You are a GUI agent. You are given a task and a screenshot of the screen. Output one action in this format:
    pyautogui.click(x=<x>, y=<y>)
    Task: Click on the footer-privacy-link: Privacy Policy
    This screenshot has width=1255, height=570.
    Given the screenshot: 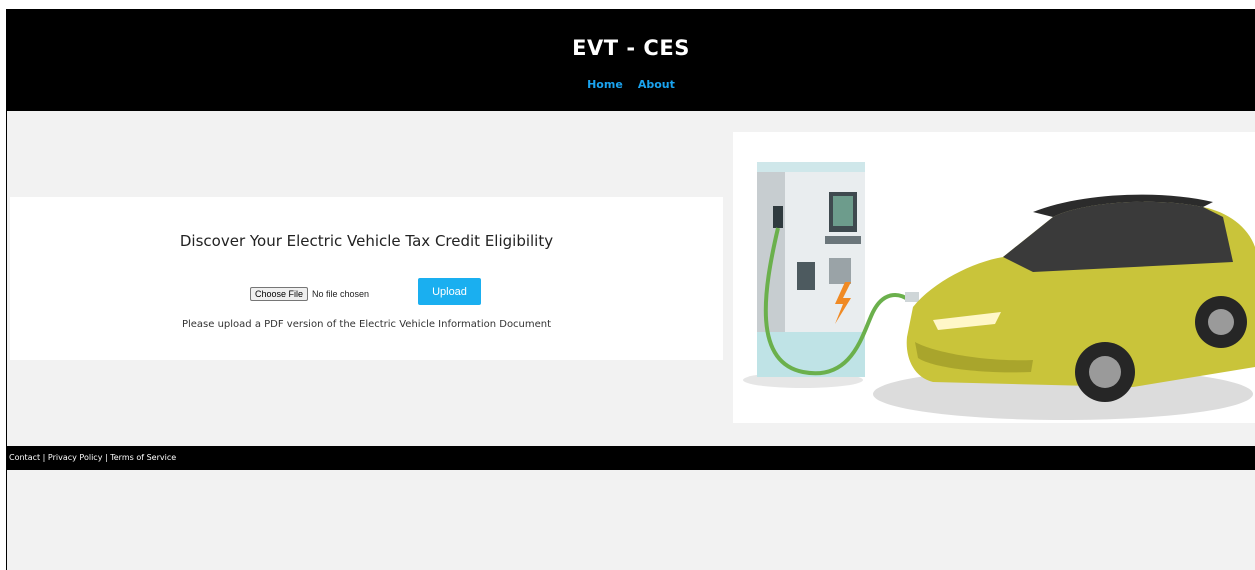 What is the action you would take?
    pyautogui.click(x=75, y=457)
    